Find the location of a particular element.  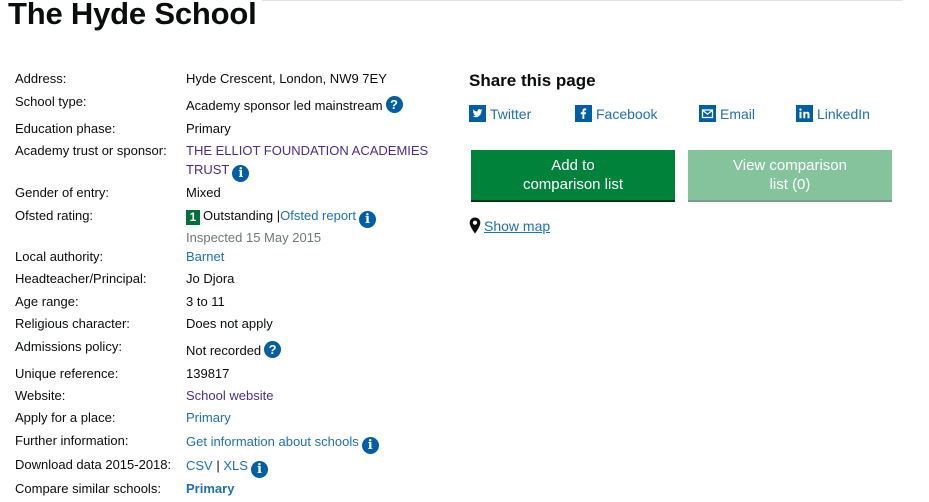

page-title: The Hyde School is located at coordinates (132, 15).